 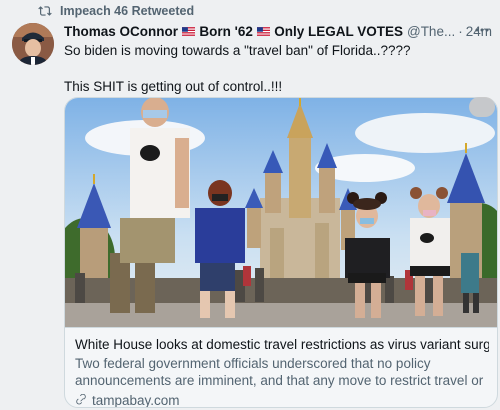 What do you see at coordinates (338, 31) in the screenshot?
I see `author-name-part3: Only LEGAL VOTES` at bounding box center [338, 31].